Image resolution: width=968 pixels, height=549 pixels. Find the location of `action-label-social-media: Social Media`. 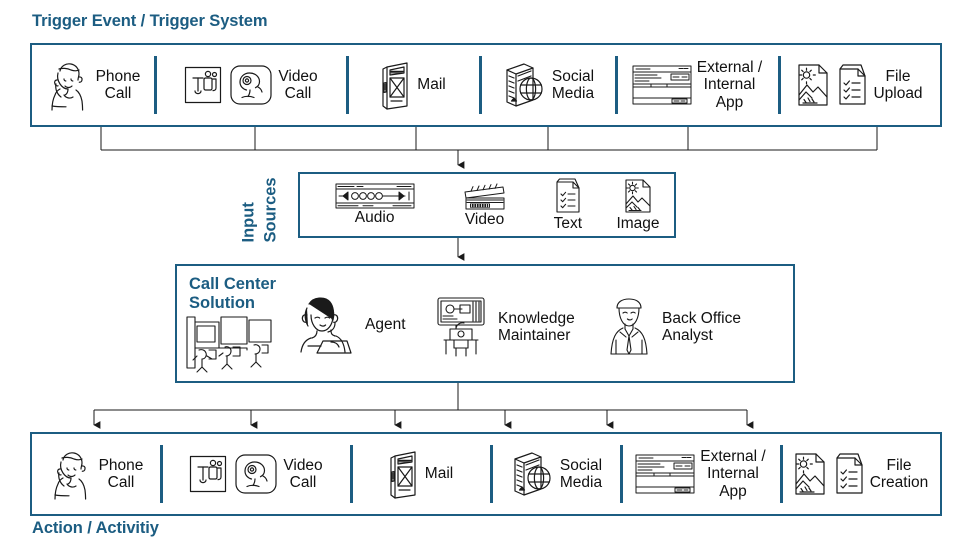

action-label-social-media: Social Media is located at coordinates (581, 473).